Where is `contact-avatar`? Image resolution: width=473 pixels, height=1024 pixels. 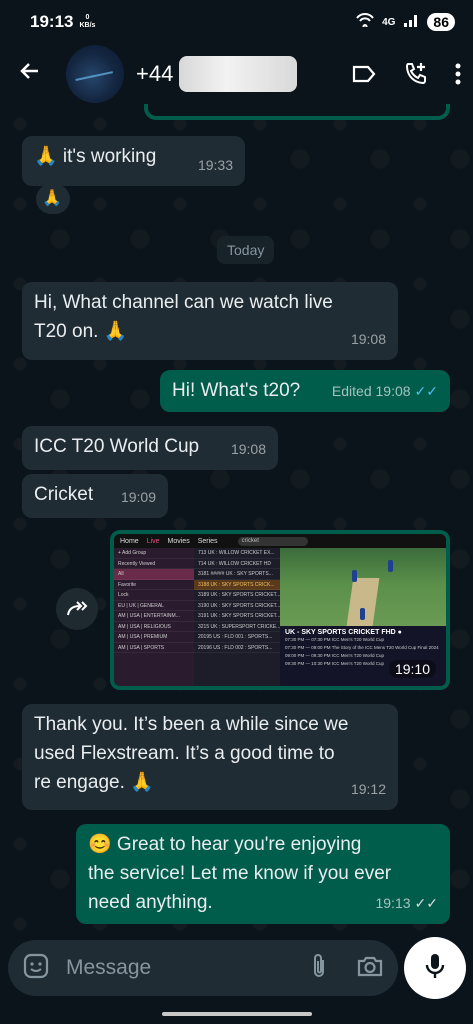 contact-avatar is located at coordinates (95, 74).